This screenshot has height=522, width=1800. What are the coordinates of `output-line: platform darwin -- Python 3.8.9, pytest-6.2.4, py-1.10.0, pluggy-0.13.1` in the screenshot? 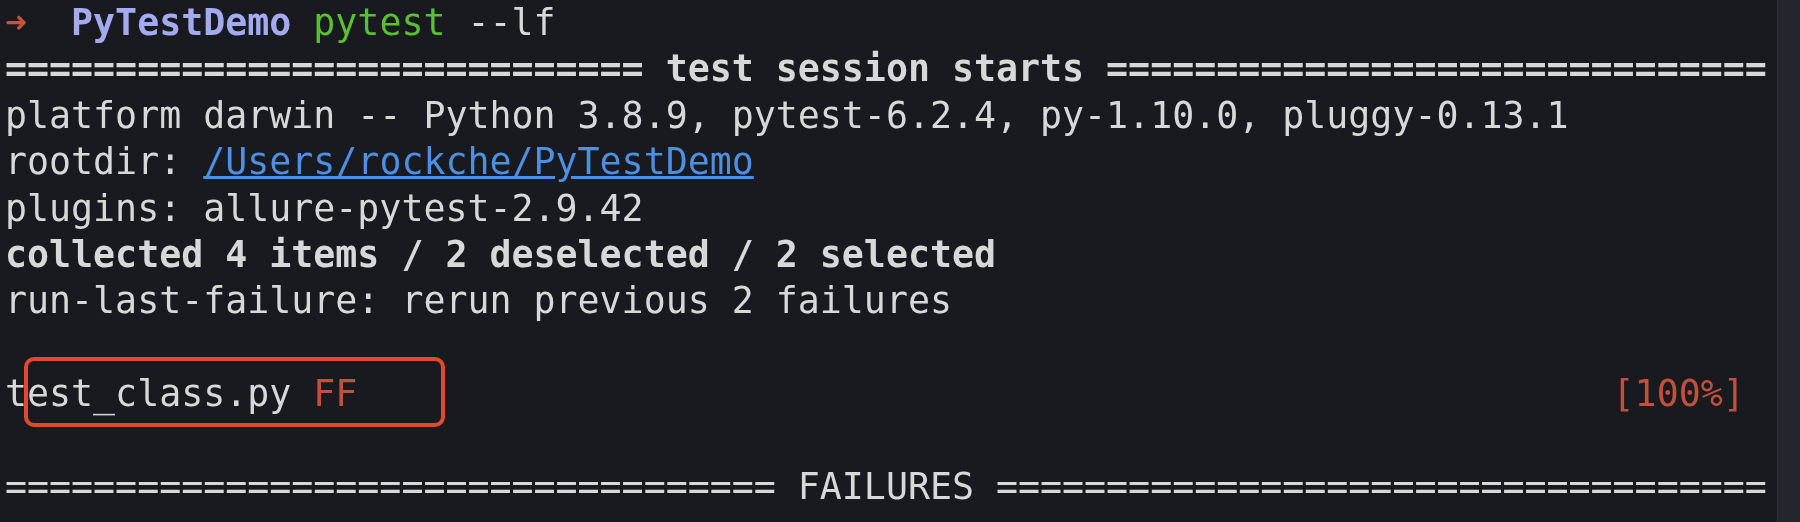 It's located at (787, 115).